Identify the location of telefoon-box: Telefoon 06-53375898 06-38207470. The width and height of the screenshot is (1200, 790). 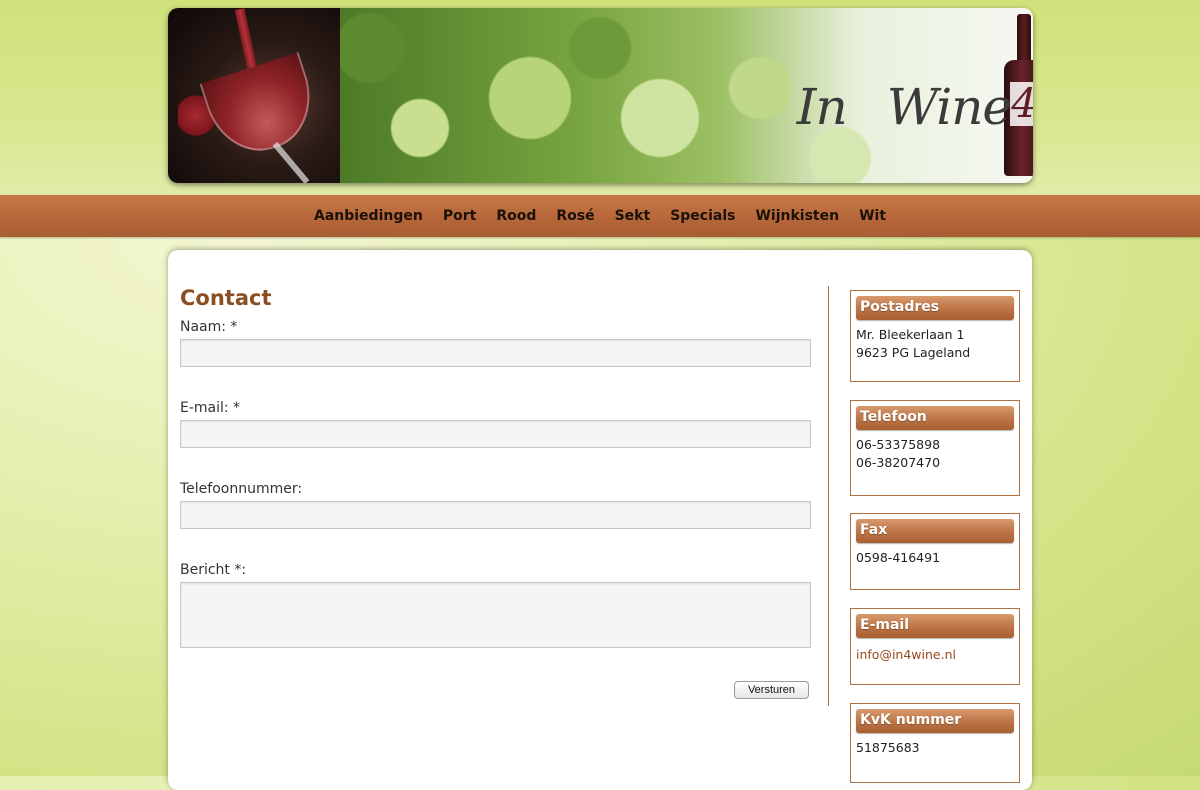
(935, 448).